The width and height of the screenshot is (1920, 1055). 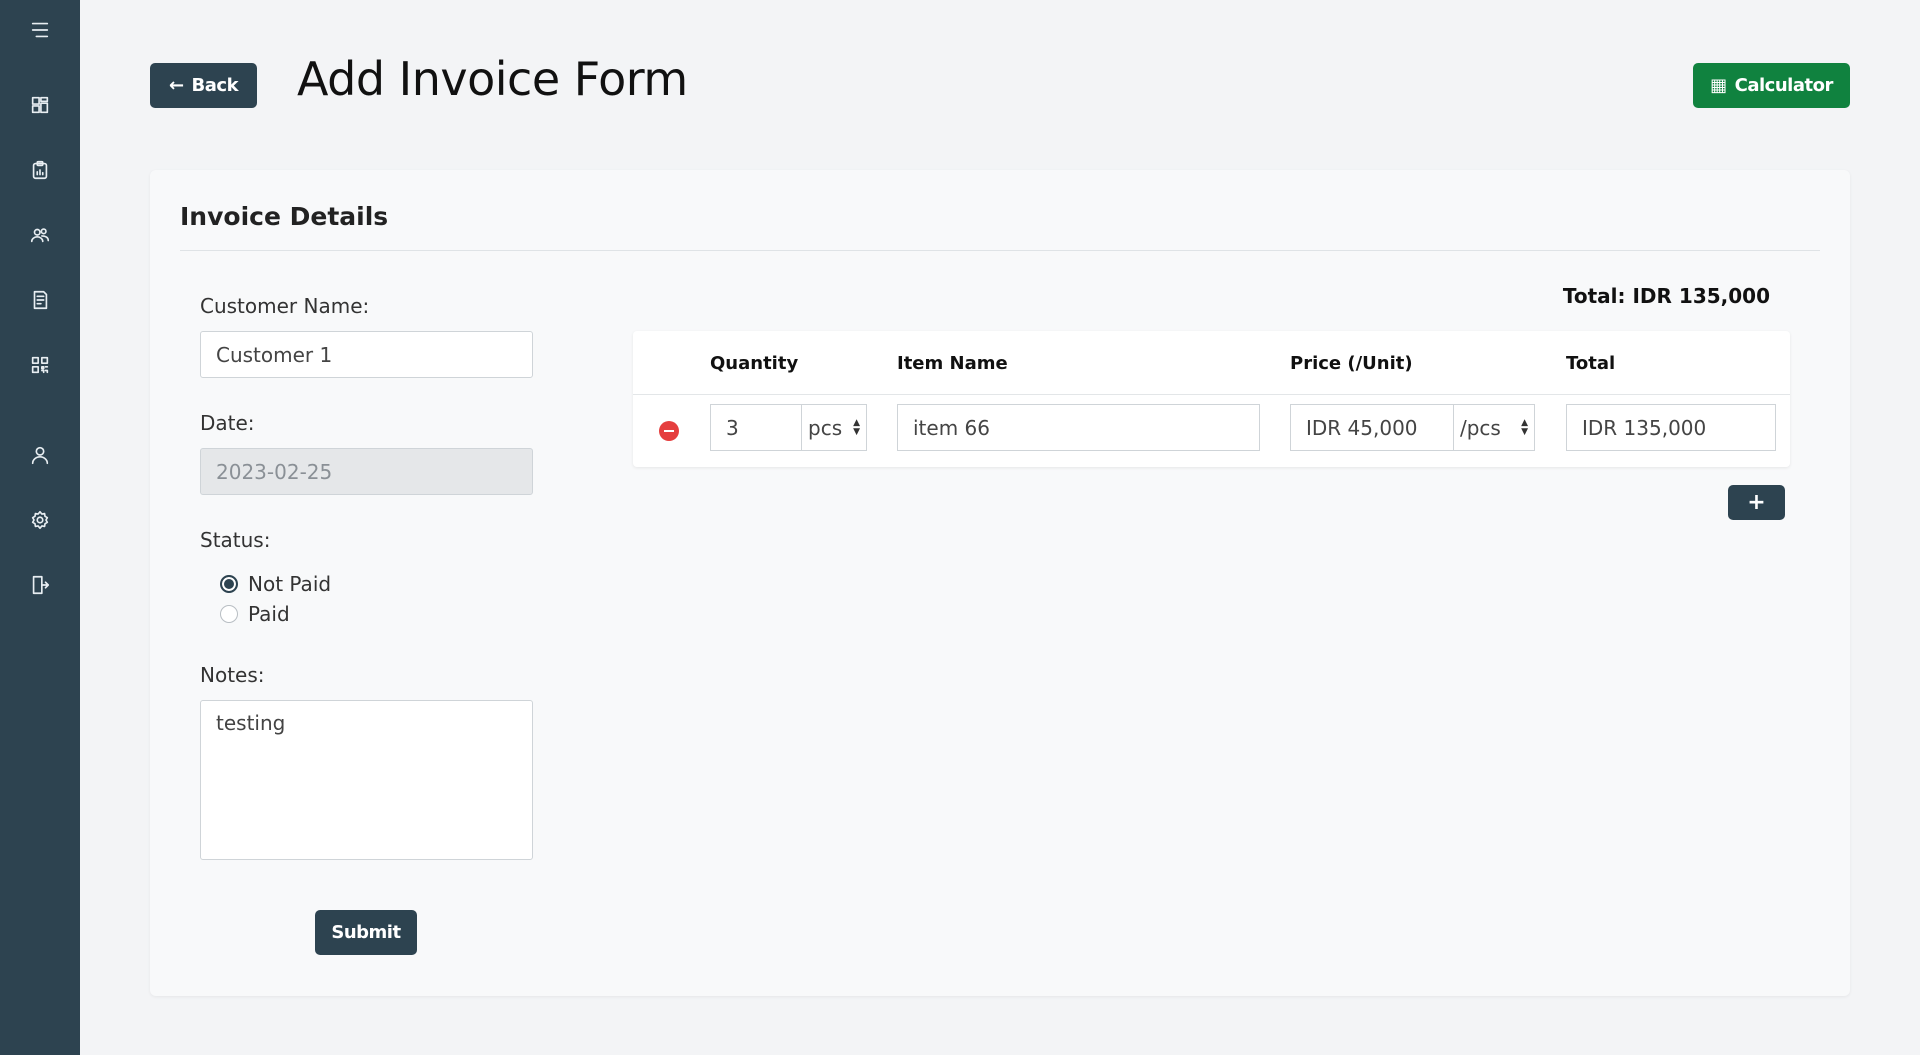 What do you see at coordinates (366, 932) in the screenshot?
I see `submit-button: Submit` at bounding box center [366, 932].